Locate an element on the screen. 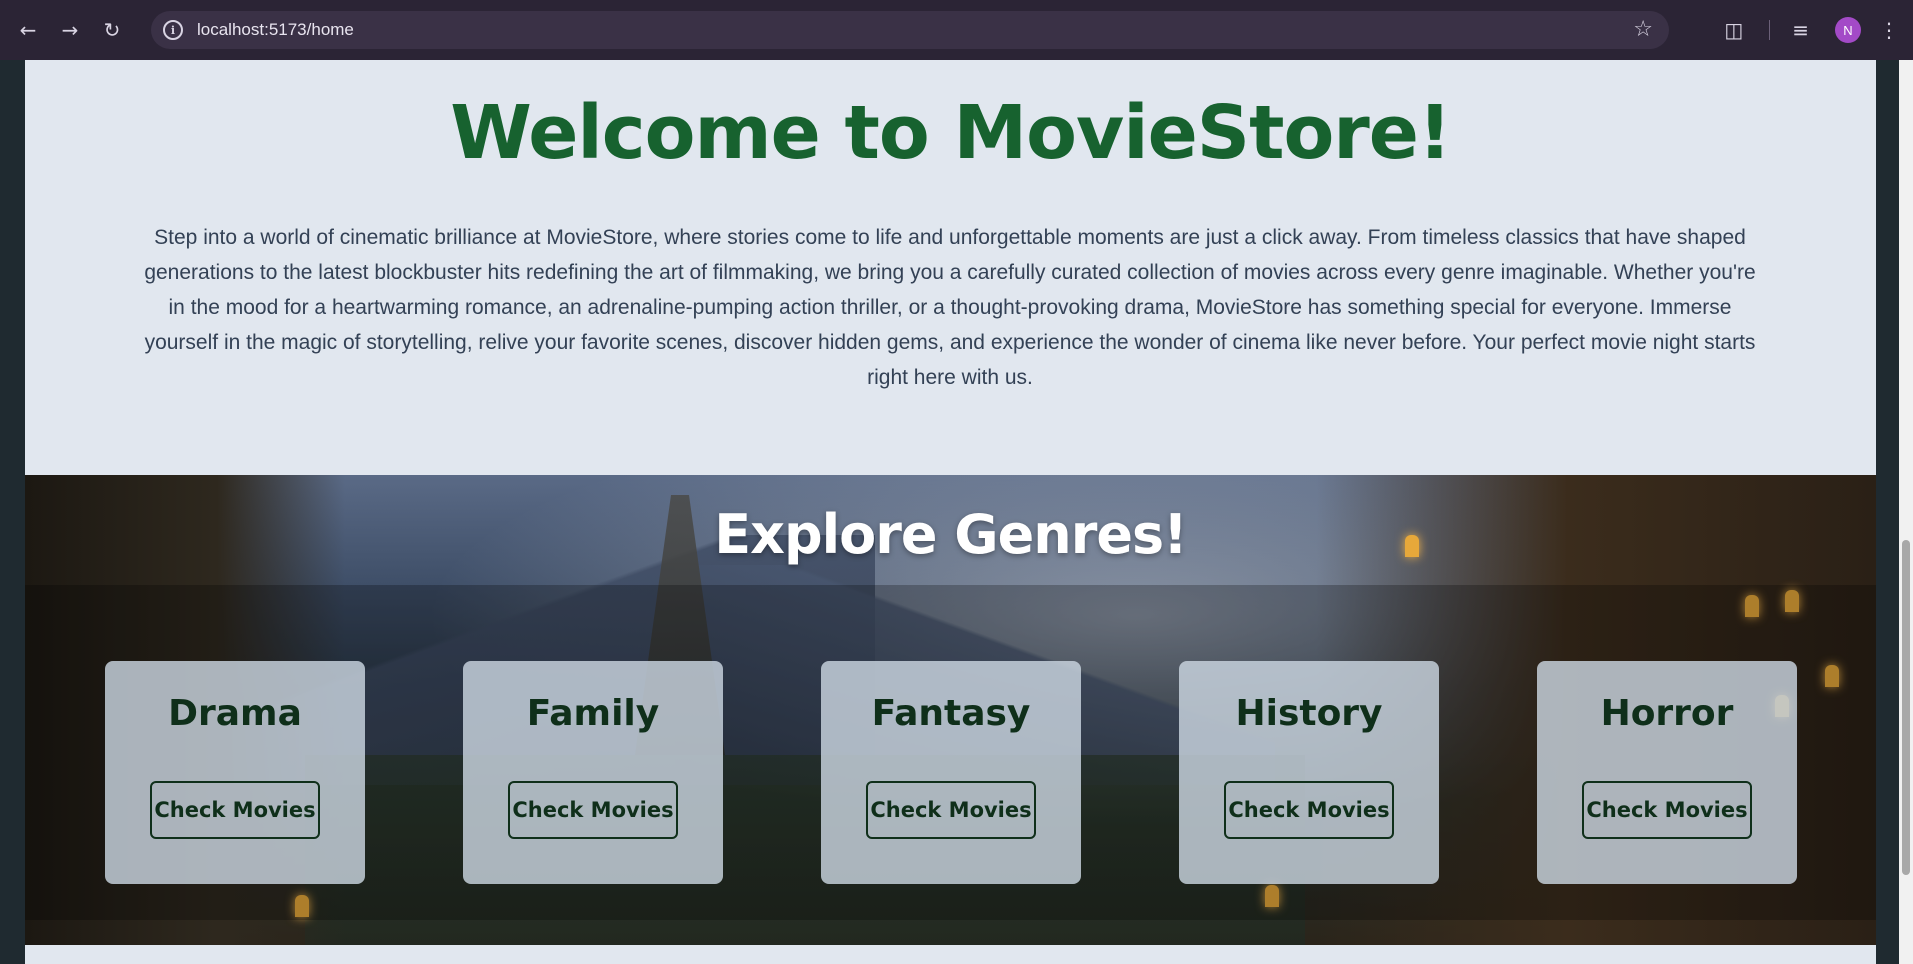  genre-card-title: Horror is located at coordinates (1667, 713).